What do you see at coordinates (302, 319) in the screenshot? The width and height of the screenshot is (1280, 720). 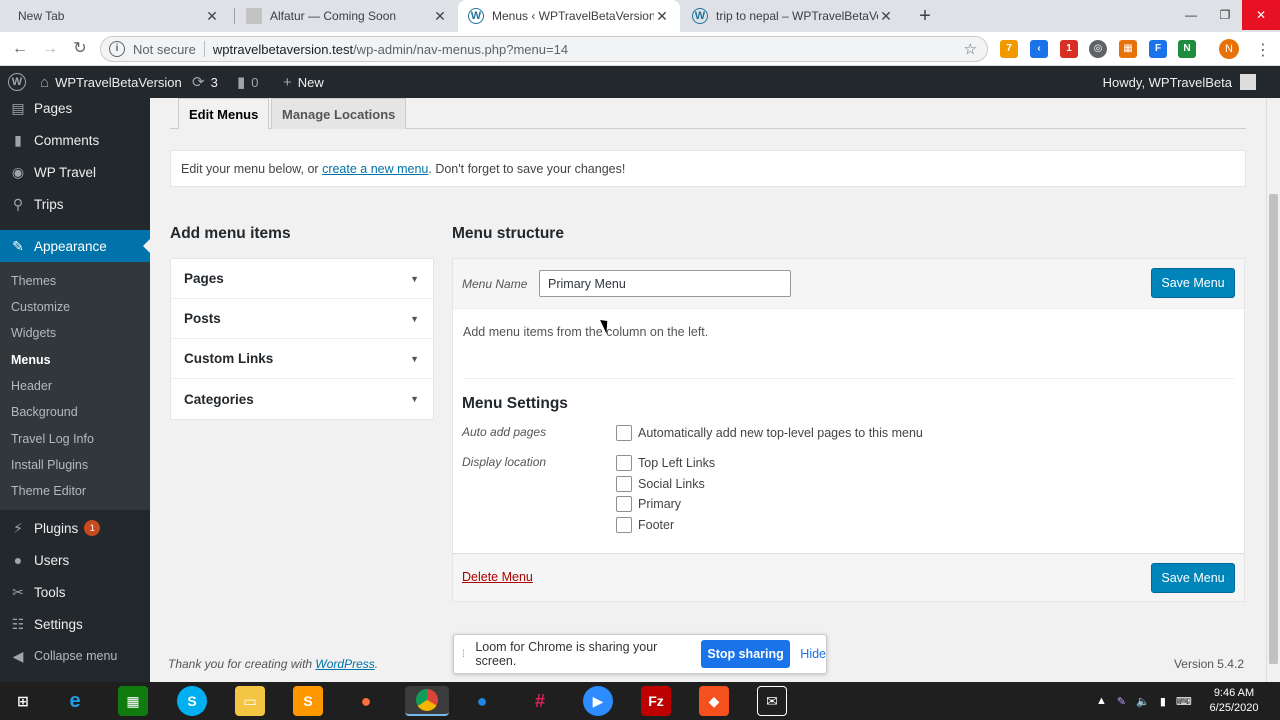 I see `accordion-posts: Posts ▼` at bounding box center [302, 319].